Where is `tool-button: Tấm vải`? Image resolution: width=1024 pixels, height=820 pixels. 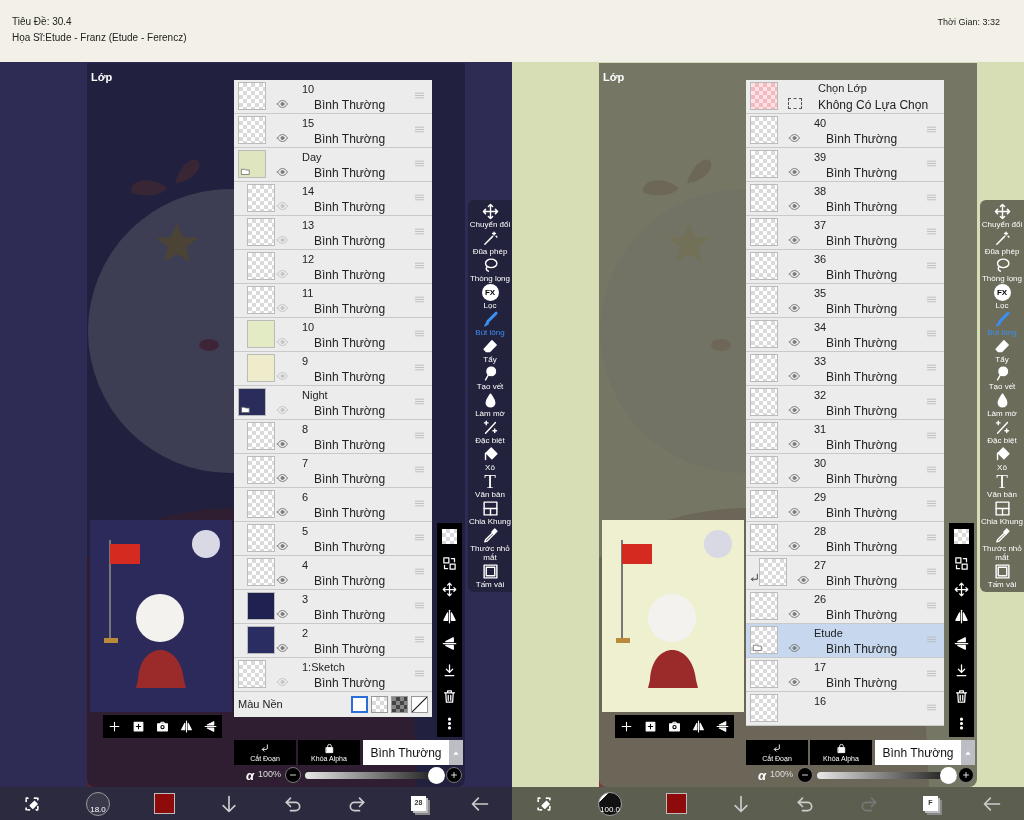
tool-button: Tấm vải is located at coordinates (490, 576).